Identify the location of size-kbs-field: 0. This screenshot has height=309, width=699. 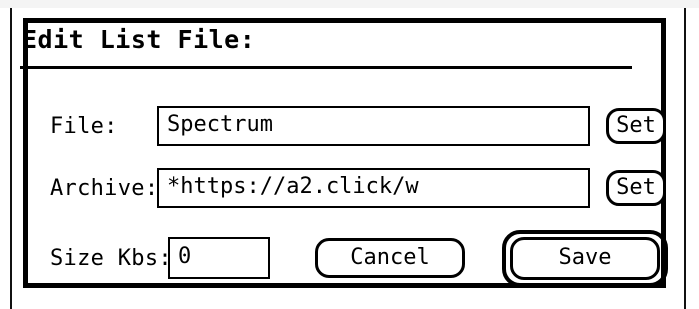
(219, 258).